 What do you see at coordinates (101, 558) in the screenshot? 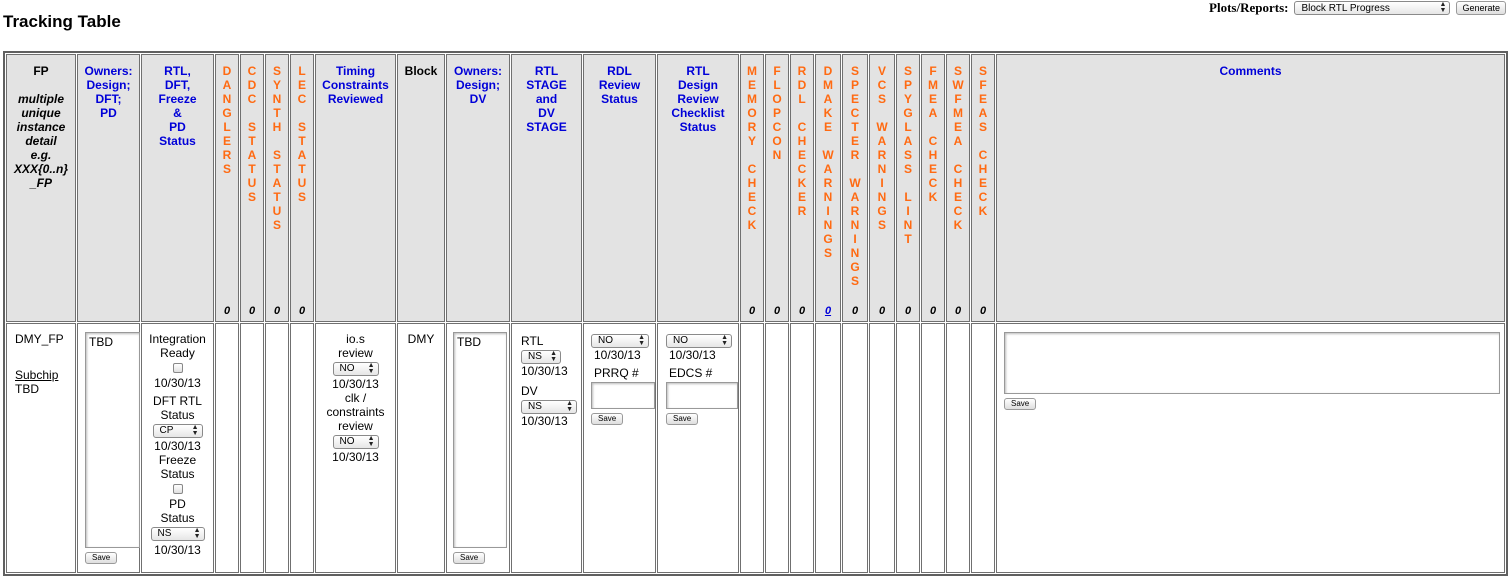
I see `owners-pd-save-button: Save` at bounding box center [101, 558].